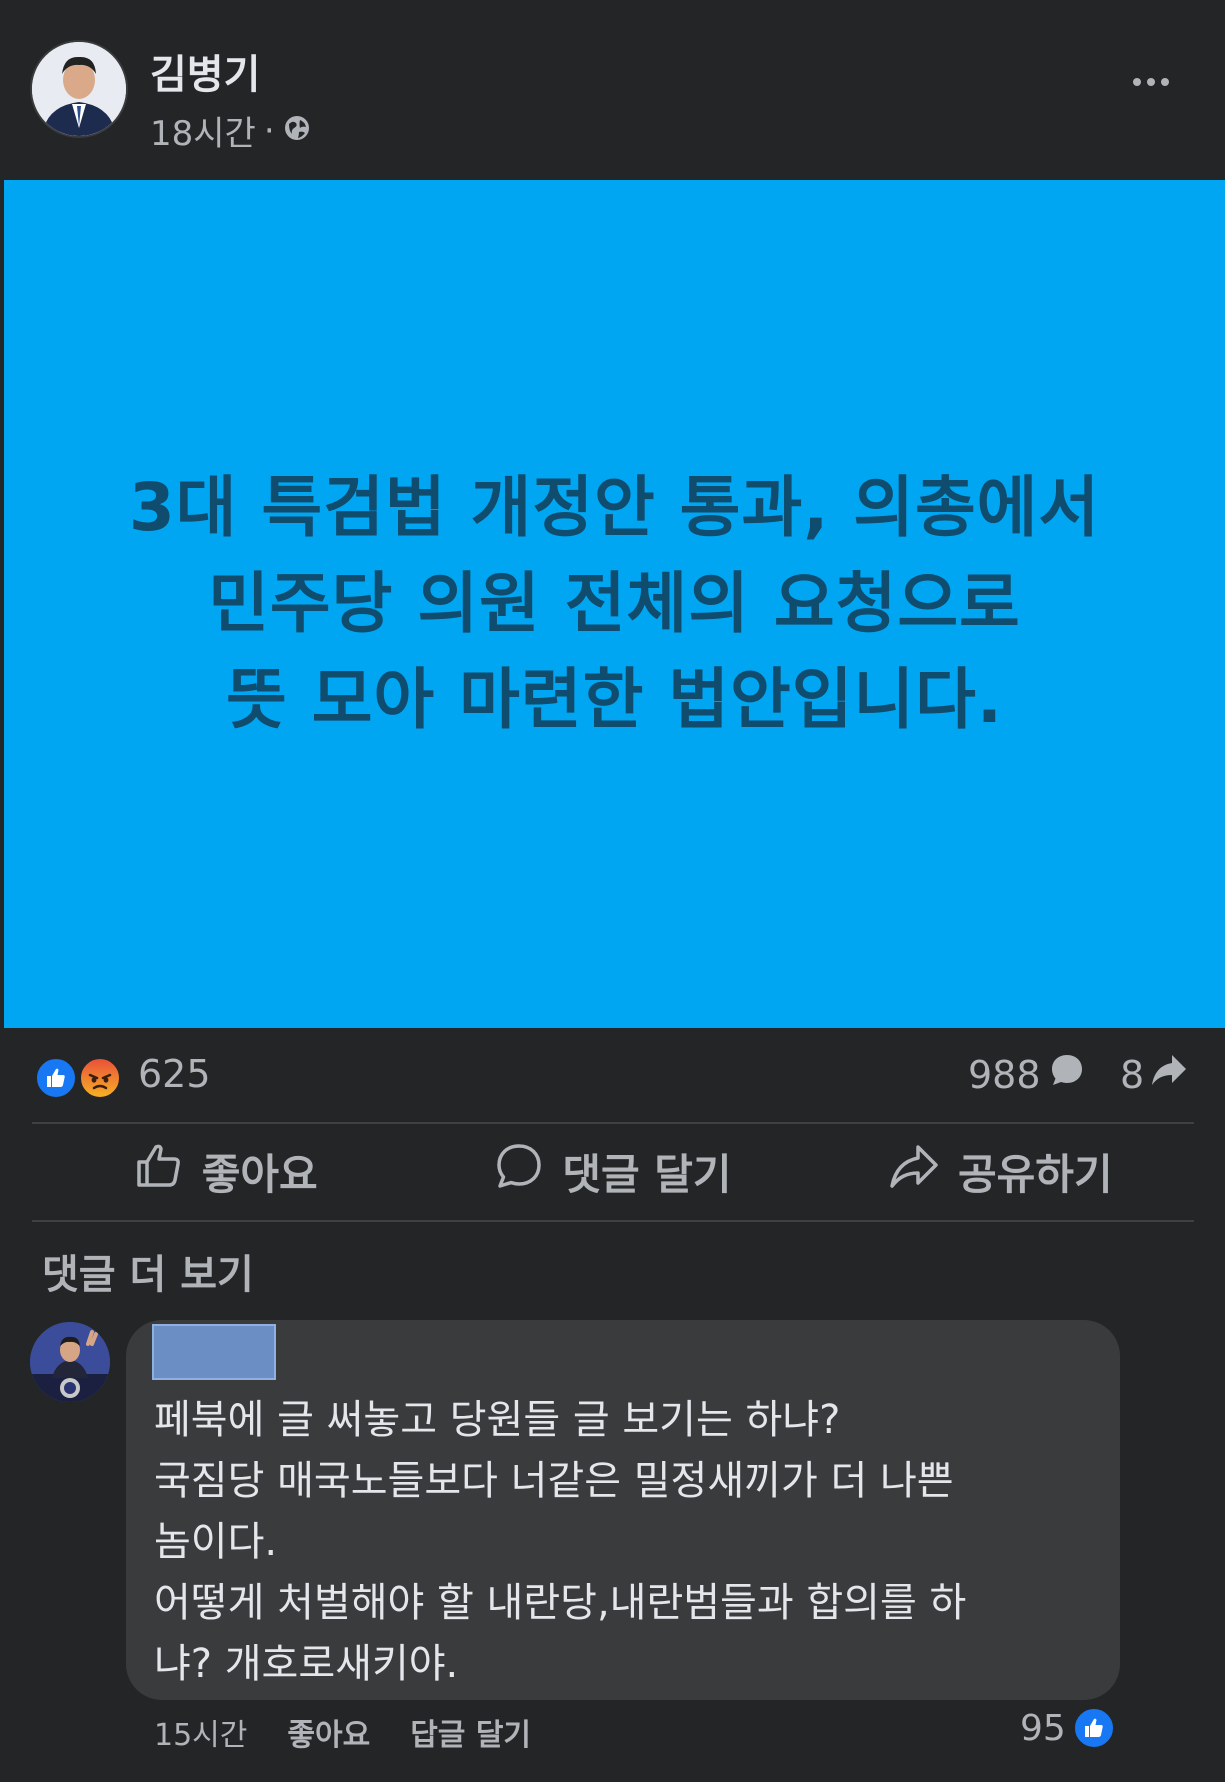  What do you see at coordinates (1132, 1074) in the screenshot?
I see `share-count-value: 8` at bounding box center [1132, 1074].